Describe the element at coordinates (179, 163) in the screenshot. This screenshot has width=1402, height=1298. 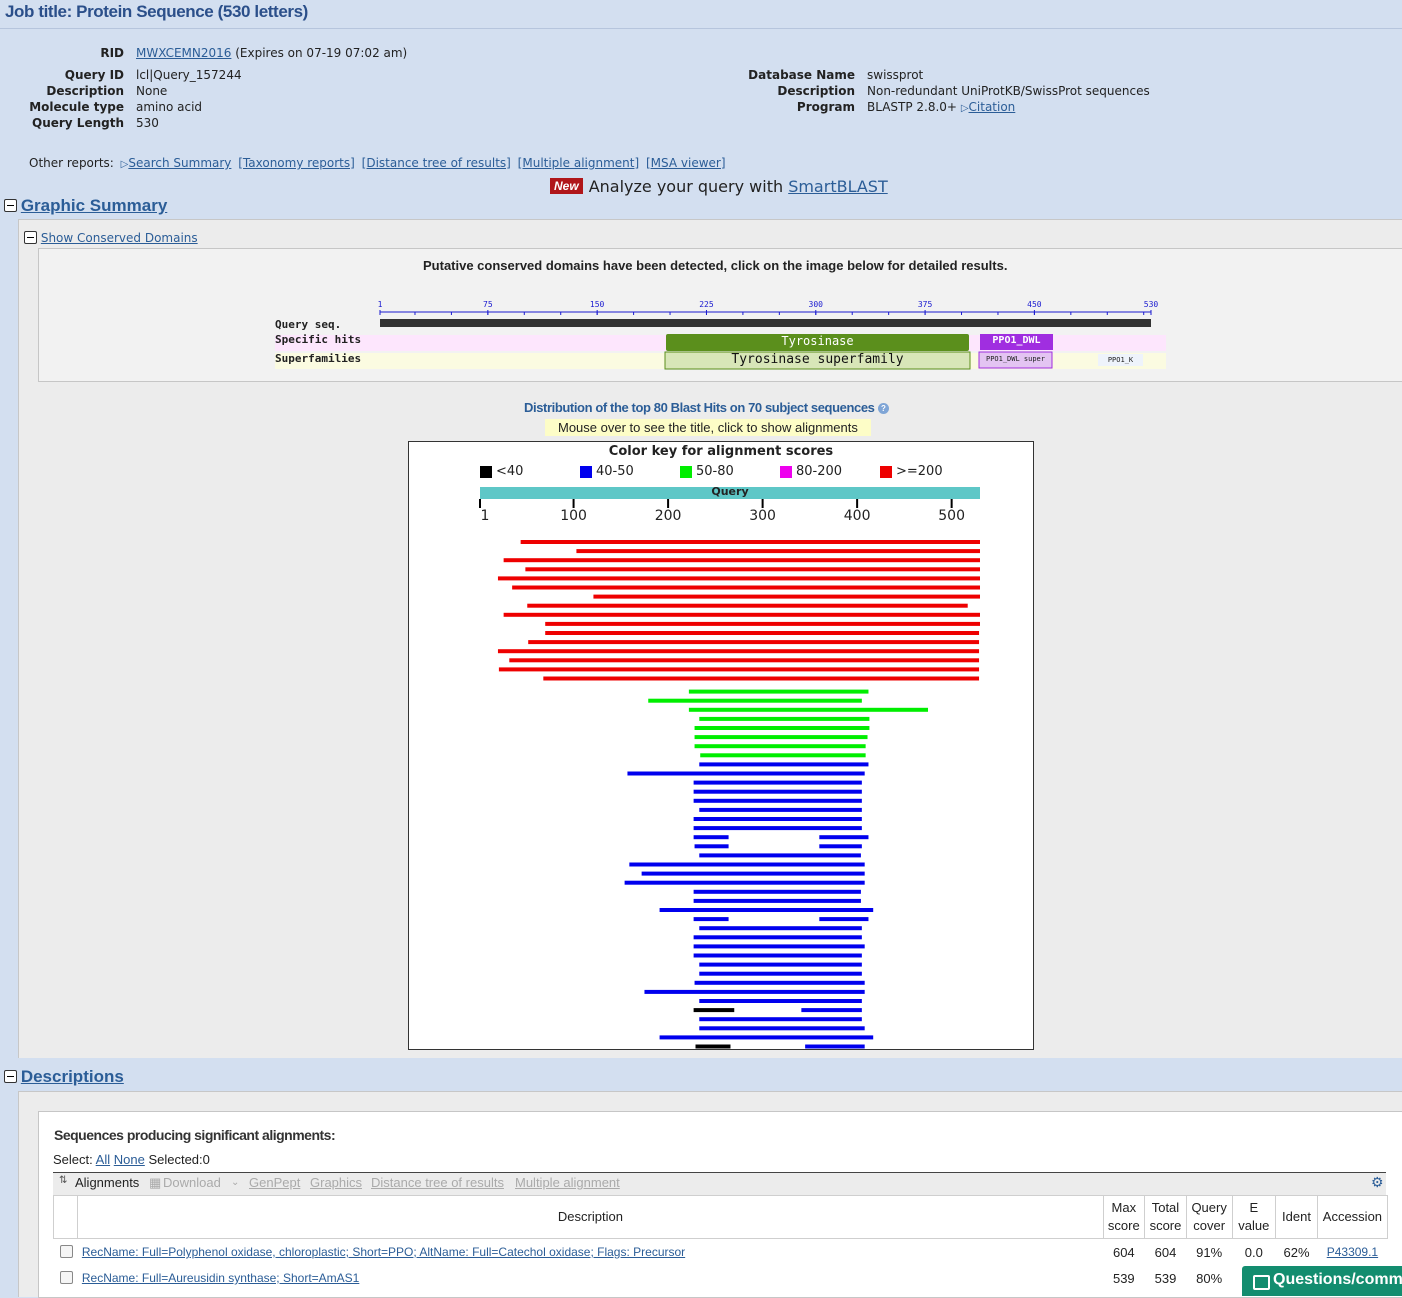
I see `search-summary-link: Search Summary` at that location.